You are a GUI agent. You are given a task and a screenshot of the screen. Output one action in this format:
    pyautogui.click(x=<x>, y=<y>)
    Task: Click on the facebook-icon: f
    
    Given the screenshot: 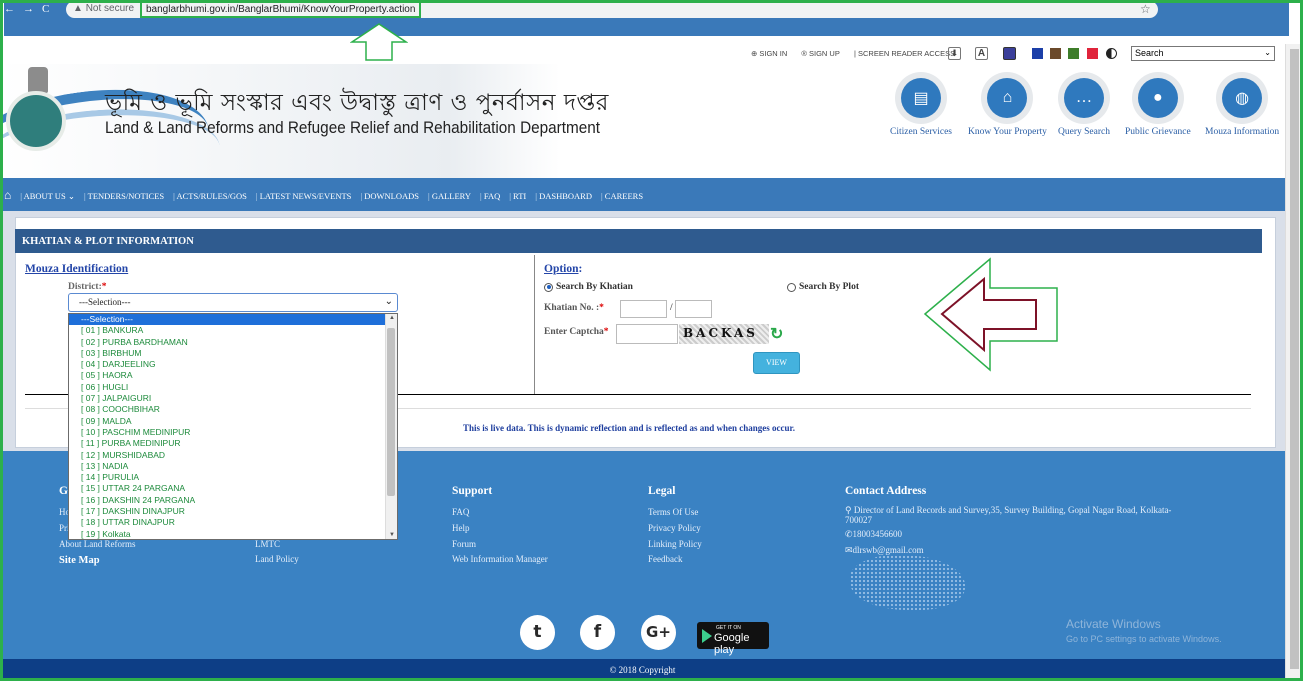 What is the action you would take?
    pyautogui.click(x=597, y=632)
    